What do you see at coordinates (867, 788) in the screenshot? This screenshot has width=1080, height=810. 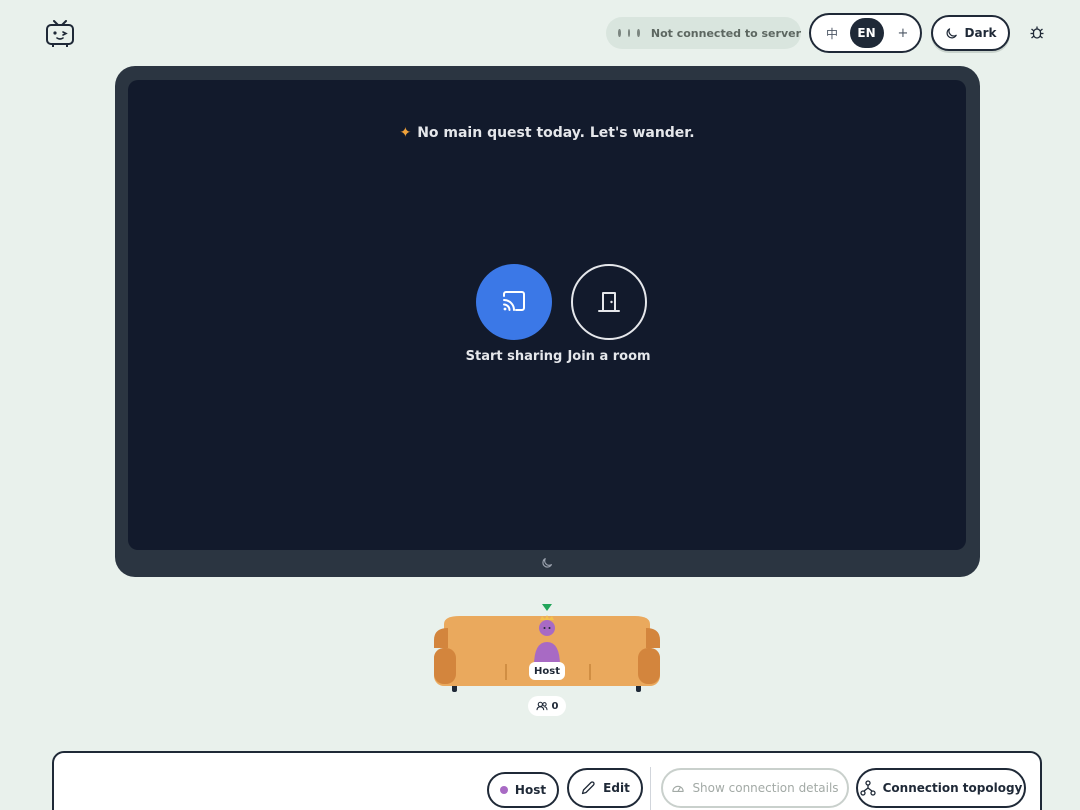 I see `network-icon` at bounding box center [867, 788].